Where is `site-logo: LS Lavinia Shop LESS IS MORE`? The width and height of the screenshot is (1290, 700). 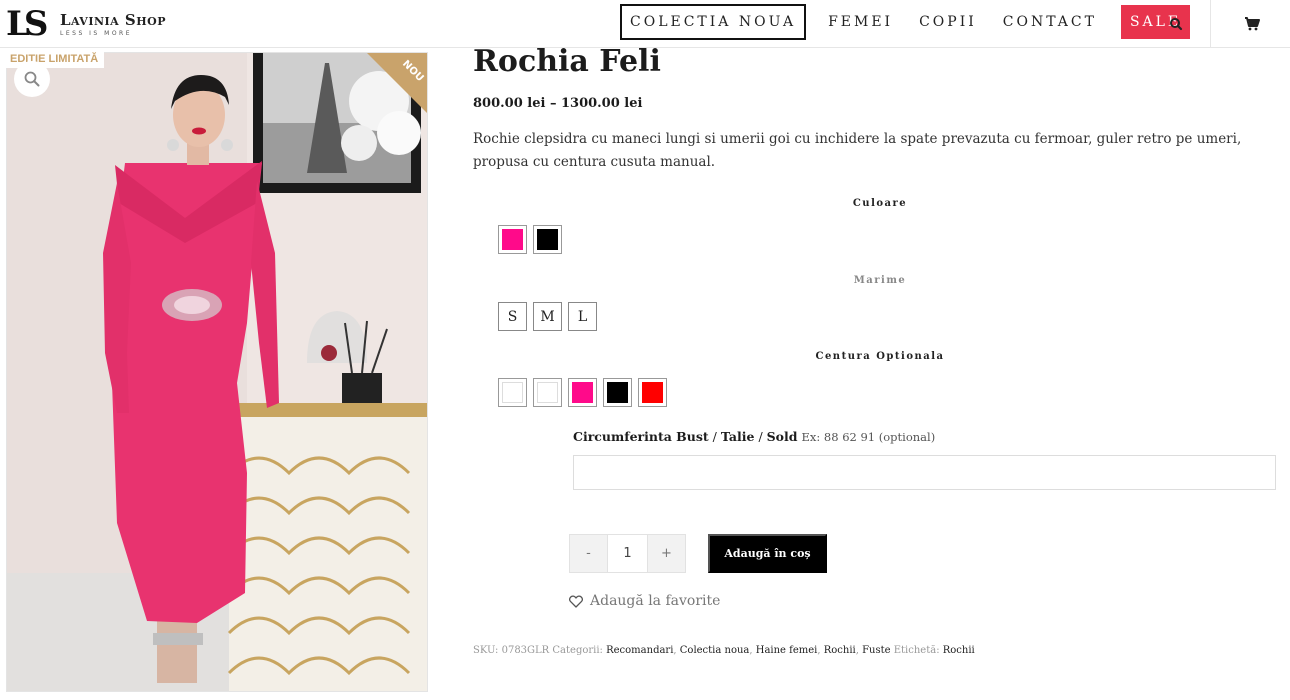
site-logo: LS Lavinia Shop LESS IS MORE is located at coordinates (86, 24).